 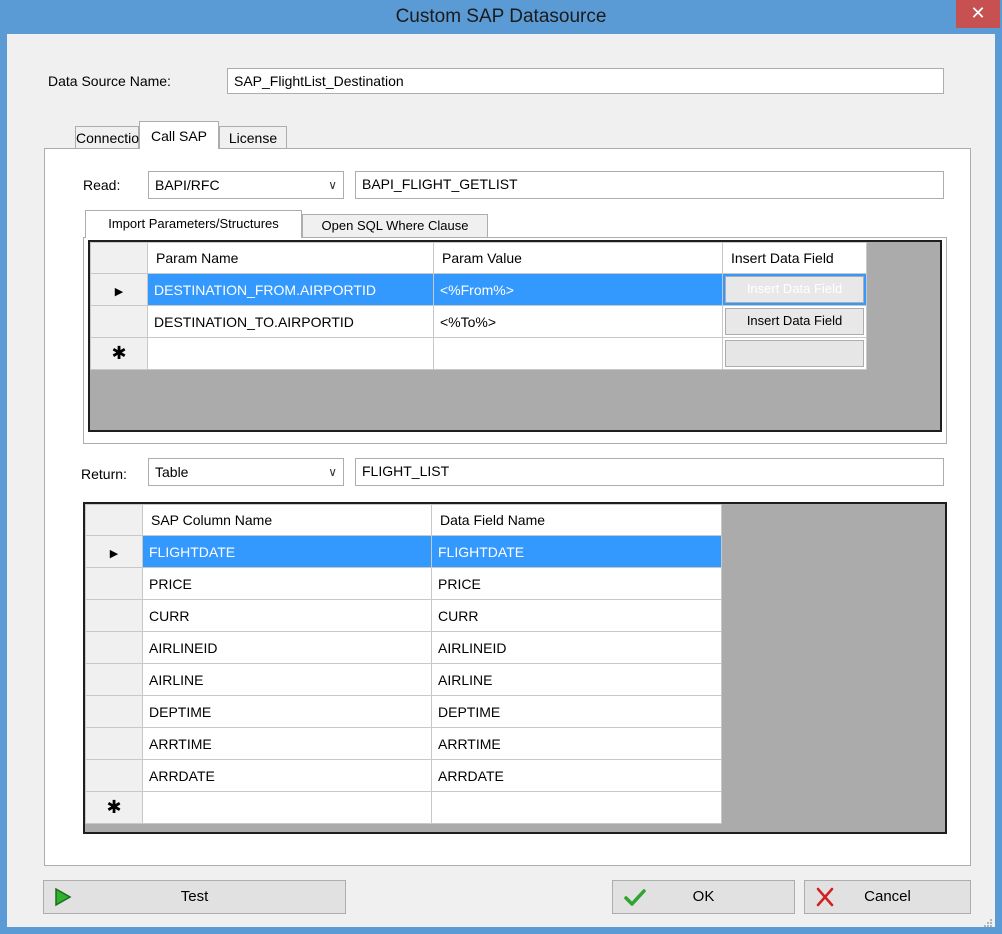 I want to click on close-icon: ✕, so click(x=978, y=13).